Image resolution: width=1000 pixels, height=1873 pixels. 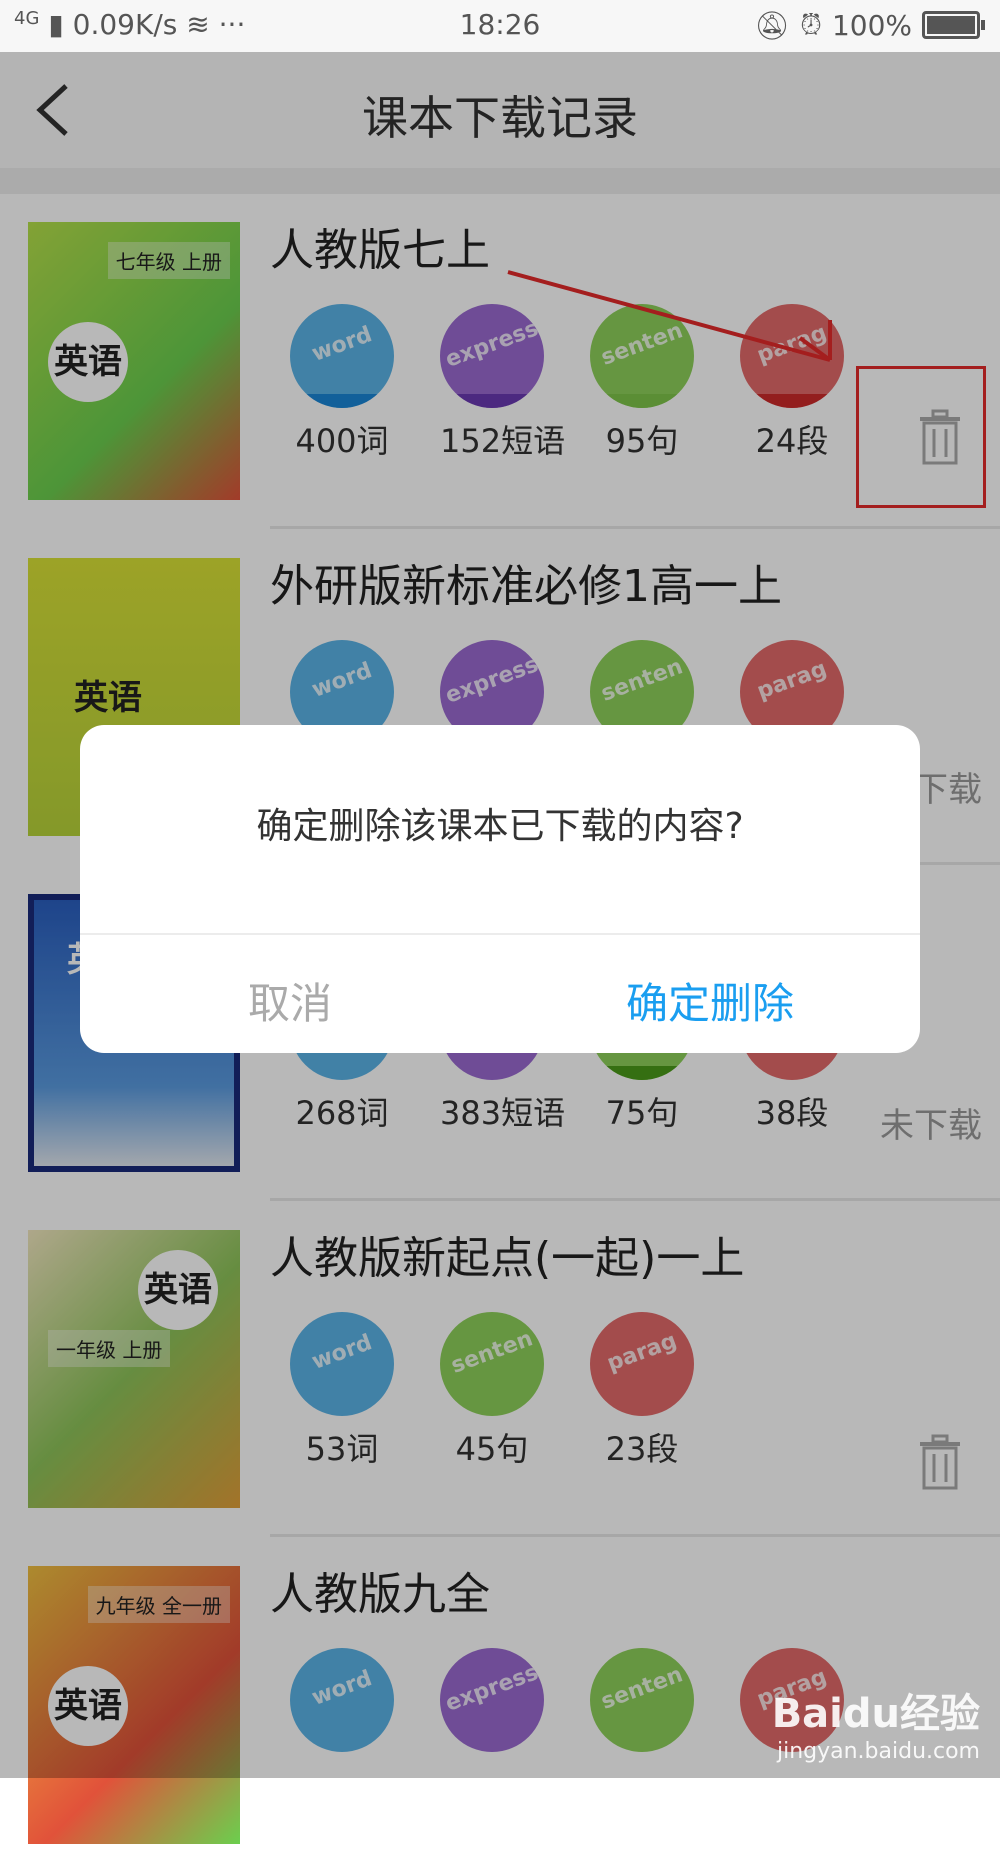 What do you see at coordinates (290, 1000) in the screenshot?
I see `cancel-button: 取消` at bounding box center [290, 1000].